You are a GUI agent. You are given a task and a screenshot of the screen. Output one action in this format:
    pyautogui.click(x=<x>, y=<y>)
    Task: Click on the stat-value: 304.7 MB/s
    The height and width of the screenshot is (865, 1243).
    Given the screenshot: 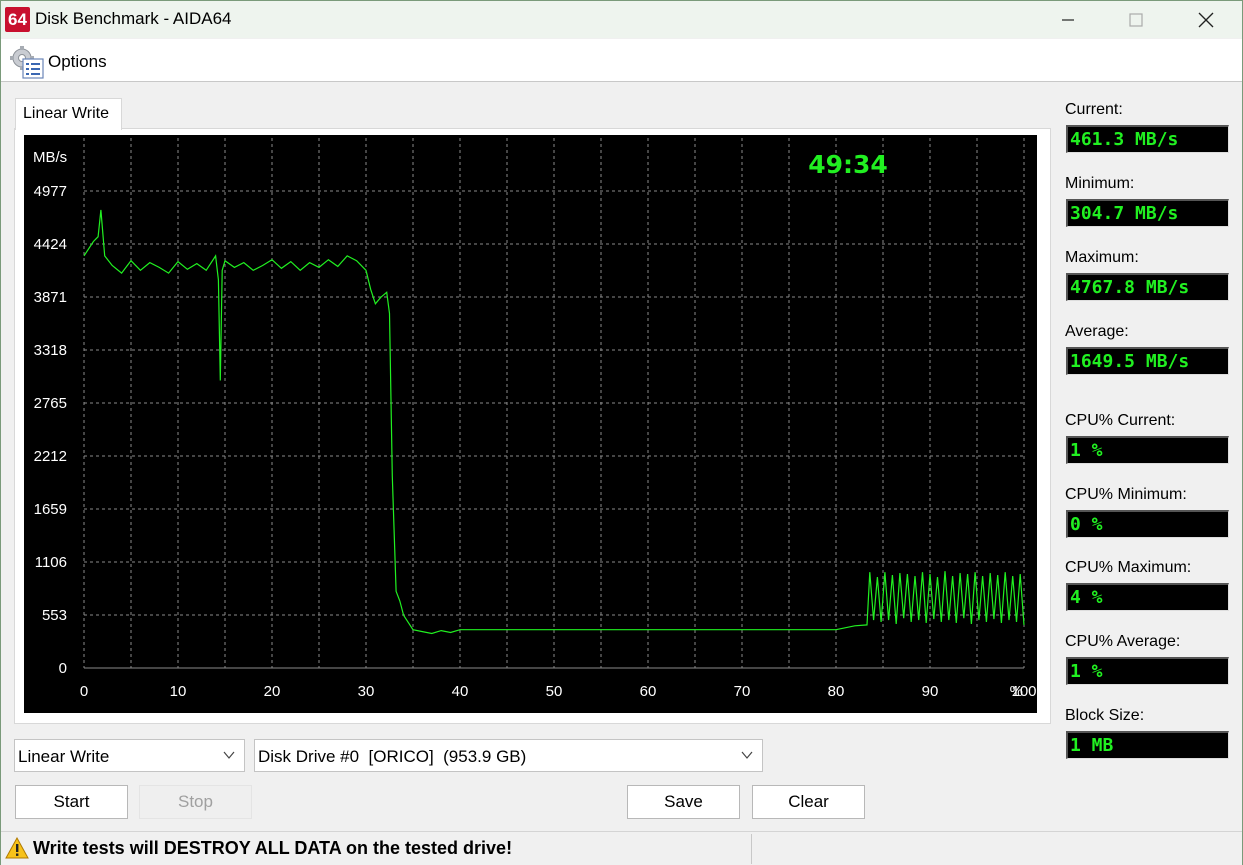 What is the action you would take?
    pyautogui.click(x=1147, y=213)
    